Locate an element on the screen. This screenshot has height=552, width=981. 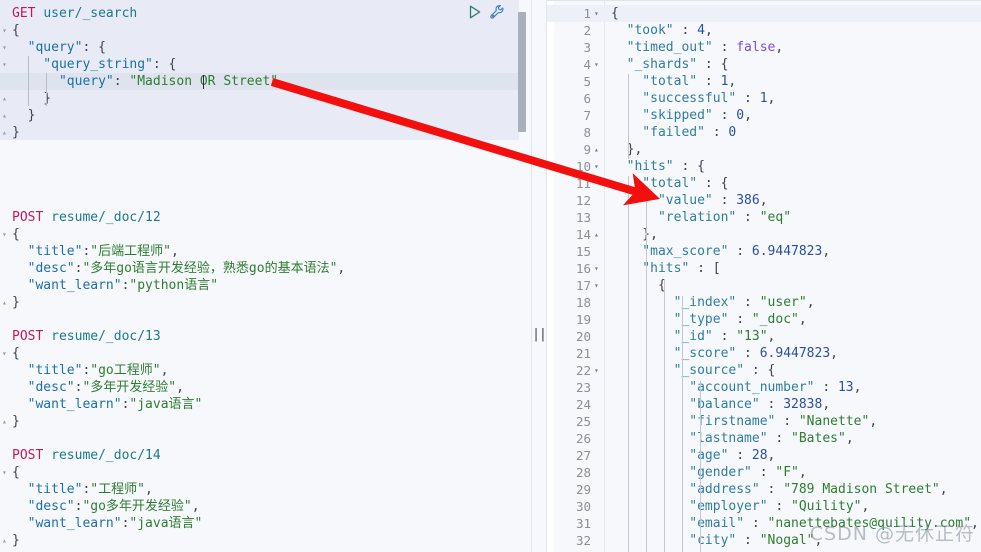
editor-action-icons is located at coordinates (486, 12).